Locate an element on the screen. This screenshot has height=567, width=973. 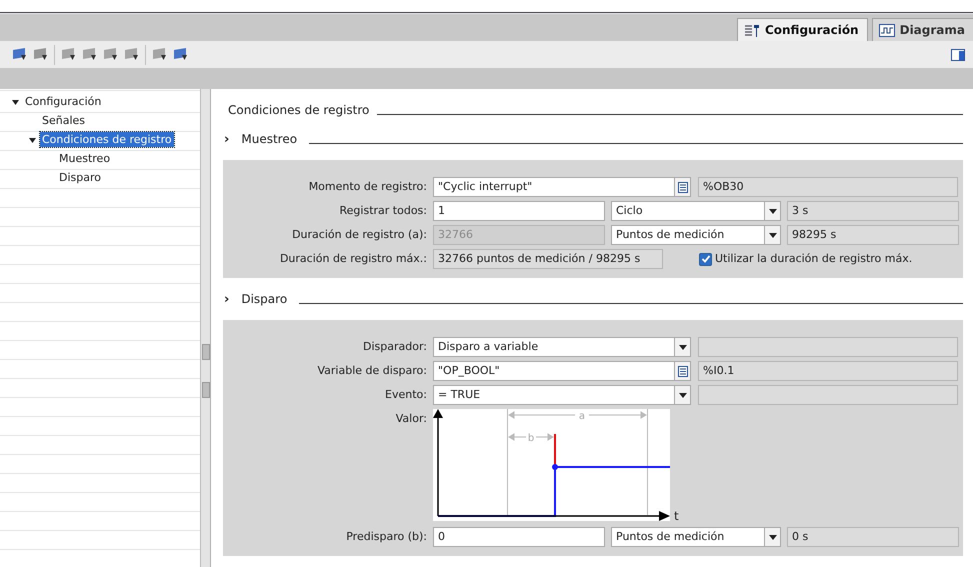
field-label: Valor: is located at coordinates (410, 419).